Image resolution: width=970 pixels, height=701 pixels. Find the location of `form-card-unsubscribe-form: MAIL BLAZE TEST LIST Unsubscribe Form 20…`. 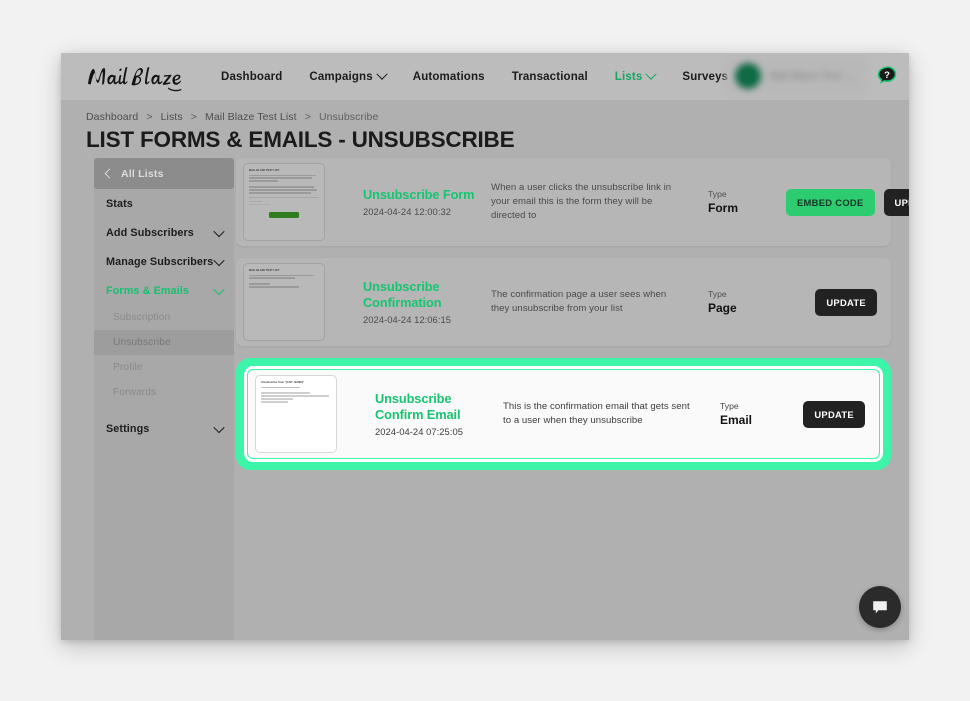

form-card-unsubscribe-form: MAIL BLAZE TEST LIST Unsubscribe Form 20… is located at coordinates (572, 202).